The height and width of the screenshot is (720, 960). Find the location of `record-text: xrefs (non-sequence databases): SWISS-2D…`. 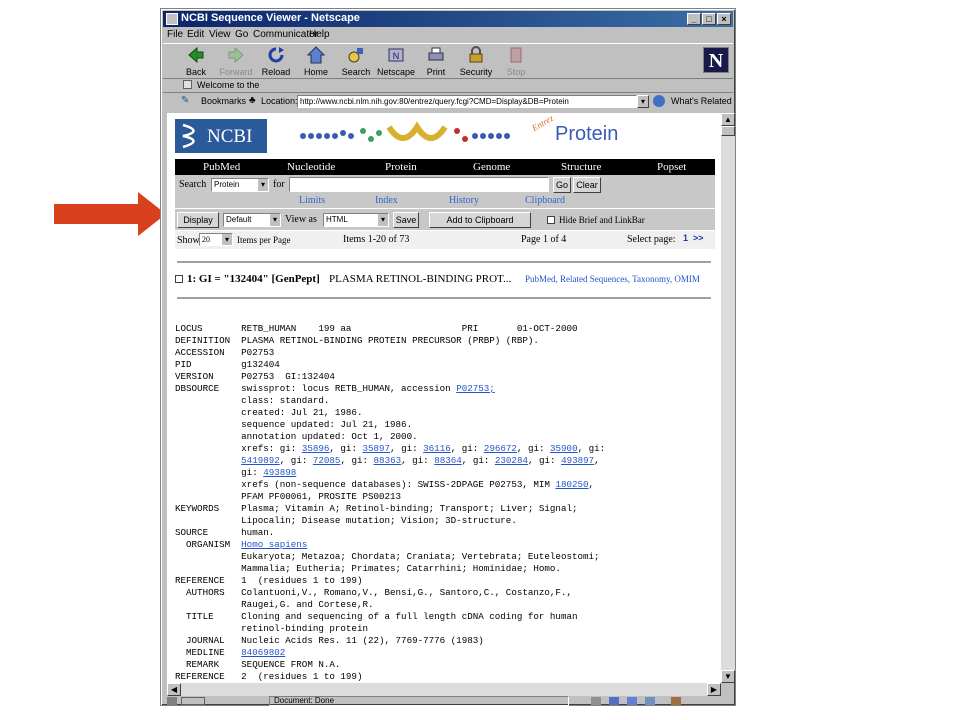

record-text: xrefs (non-sequence databases): SWISS-2D… is located at coordinates (365, 484).